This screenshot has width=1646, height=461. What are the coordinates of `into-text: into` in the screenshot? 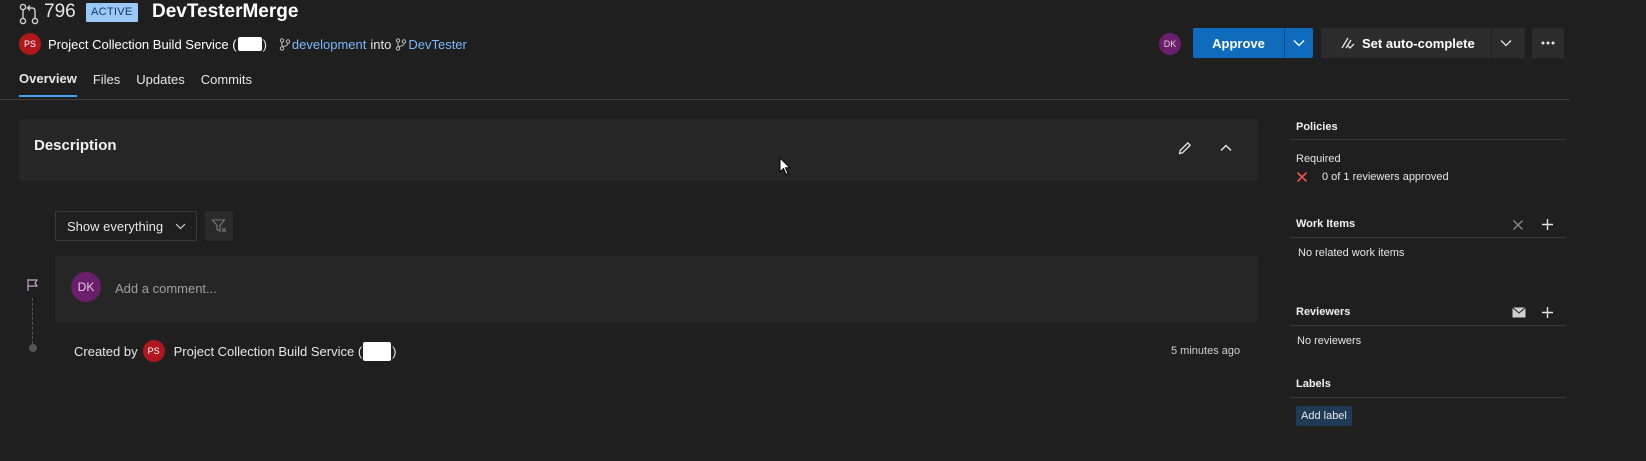 It's located at (381, 44).